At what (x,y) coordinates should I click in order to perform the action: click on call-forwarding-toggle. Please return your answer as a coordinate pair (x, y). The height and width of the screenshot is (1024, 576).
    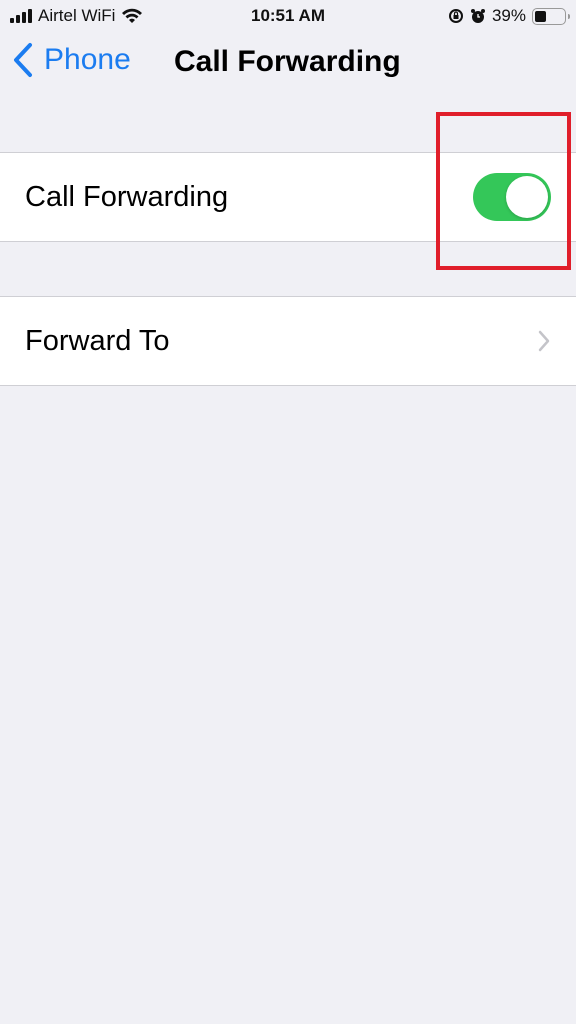
    Looking at the image, I should click on (512, 197).